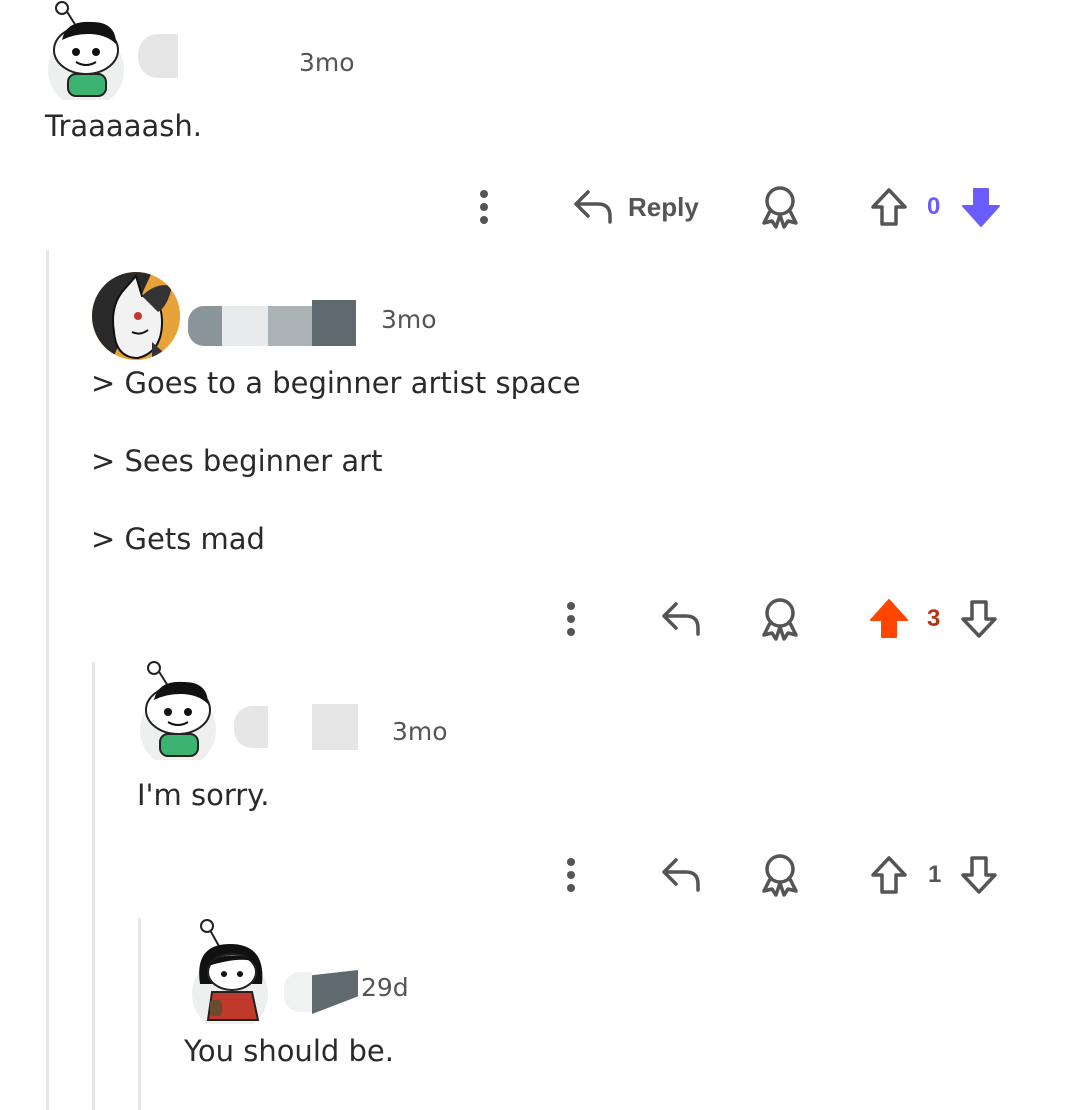 This screenshot has height=1110, width=1080. I want to click on comment-body-line: > Goes to a beginner artist space, so click(336, 383).